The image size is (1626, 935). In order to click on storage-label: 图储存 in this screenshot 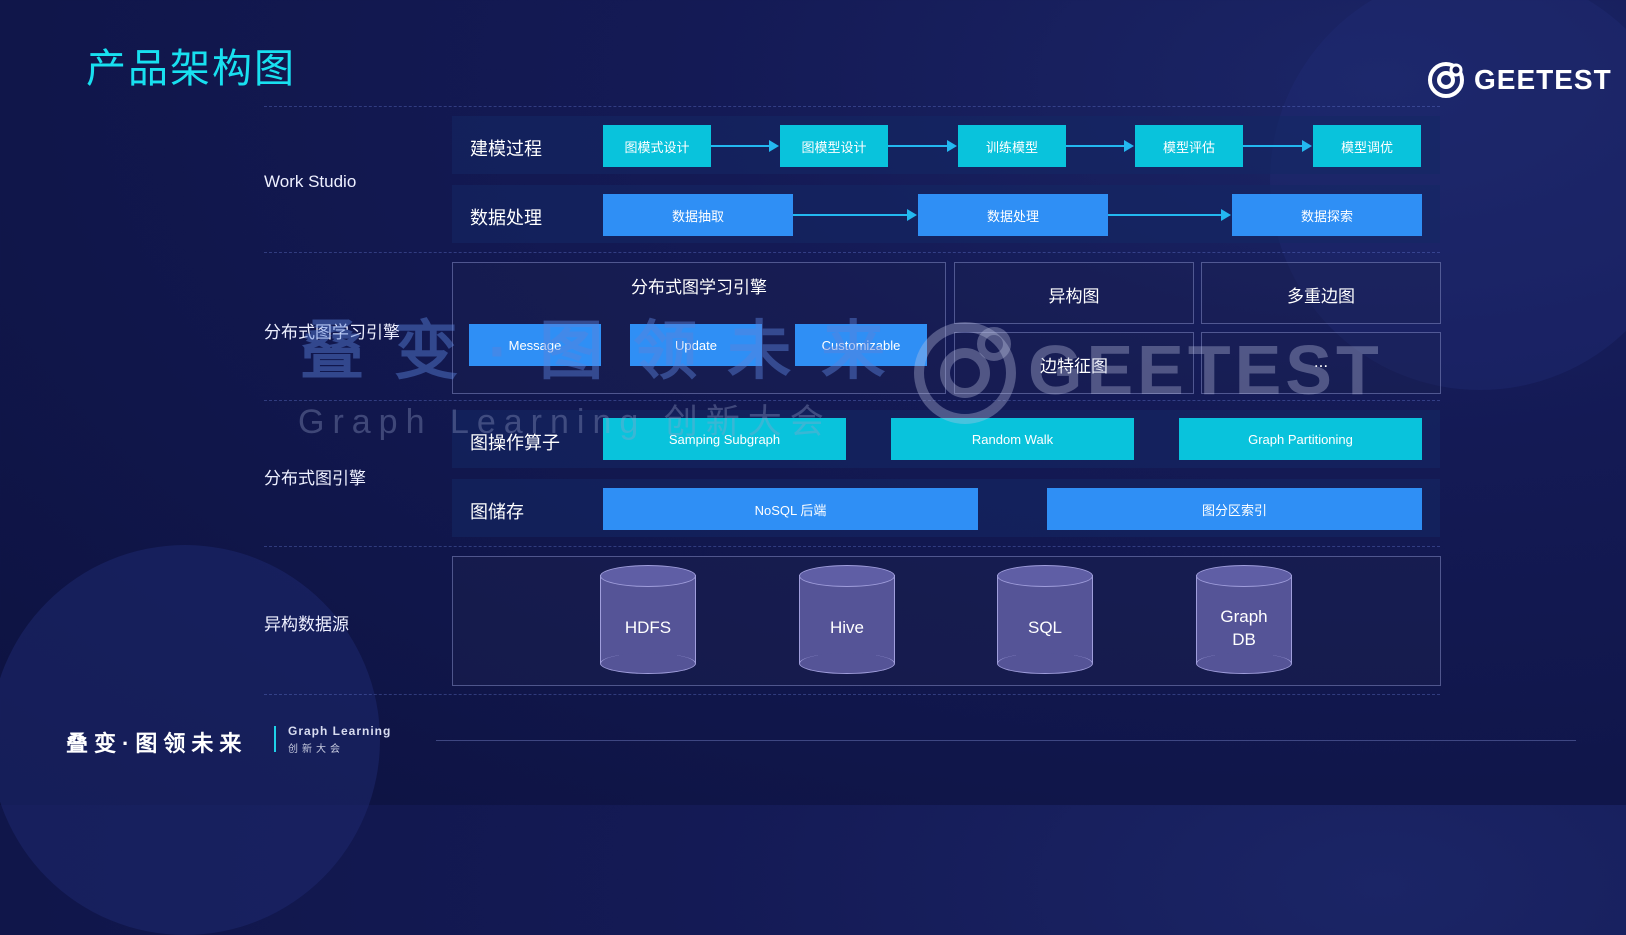, I will do `click(497, 512)`.